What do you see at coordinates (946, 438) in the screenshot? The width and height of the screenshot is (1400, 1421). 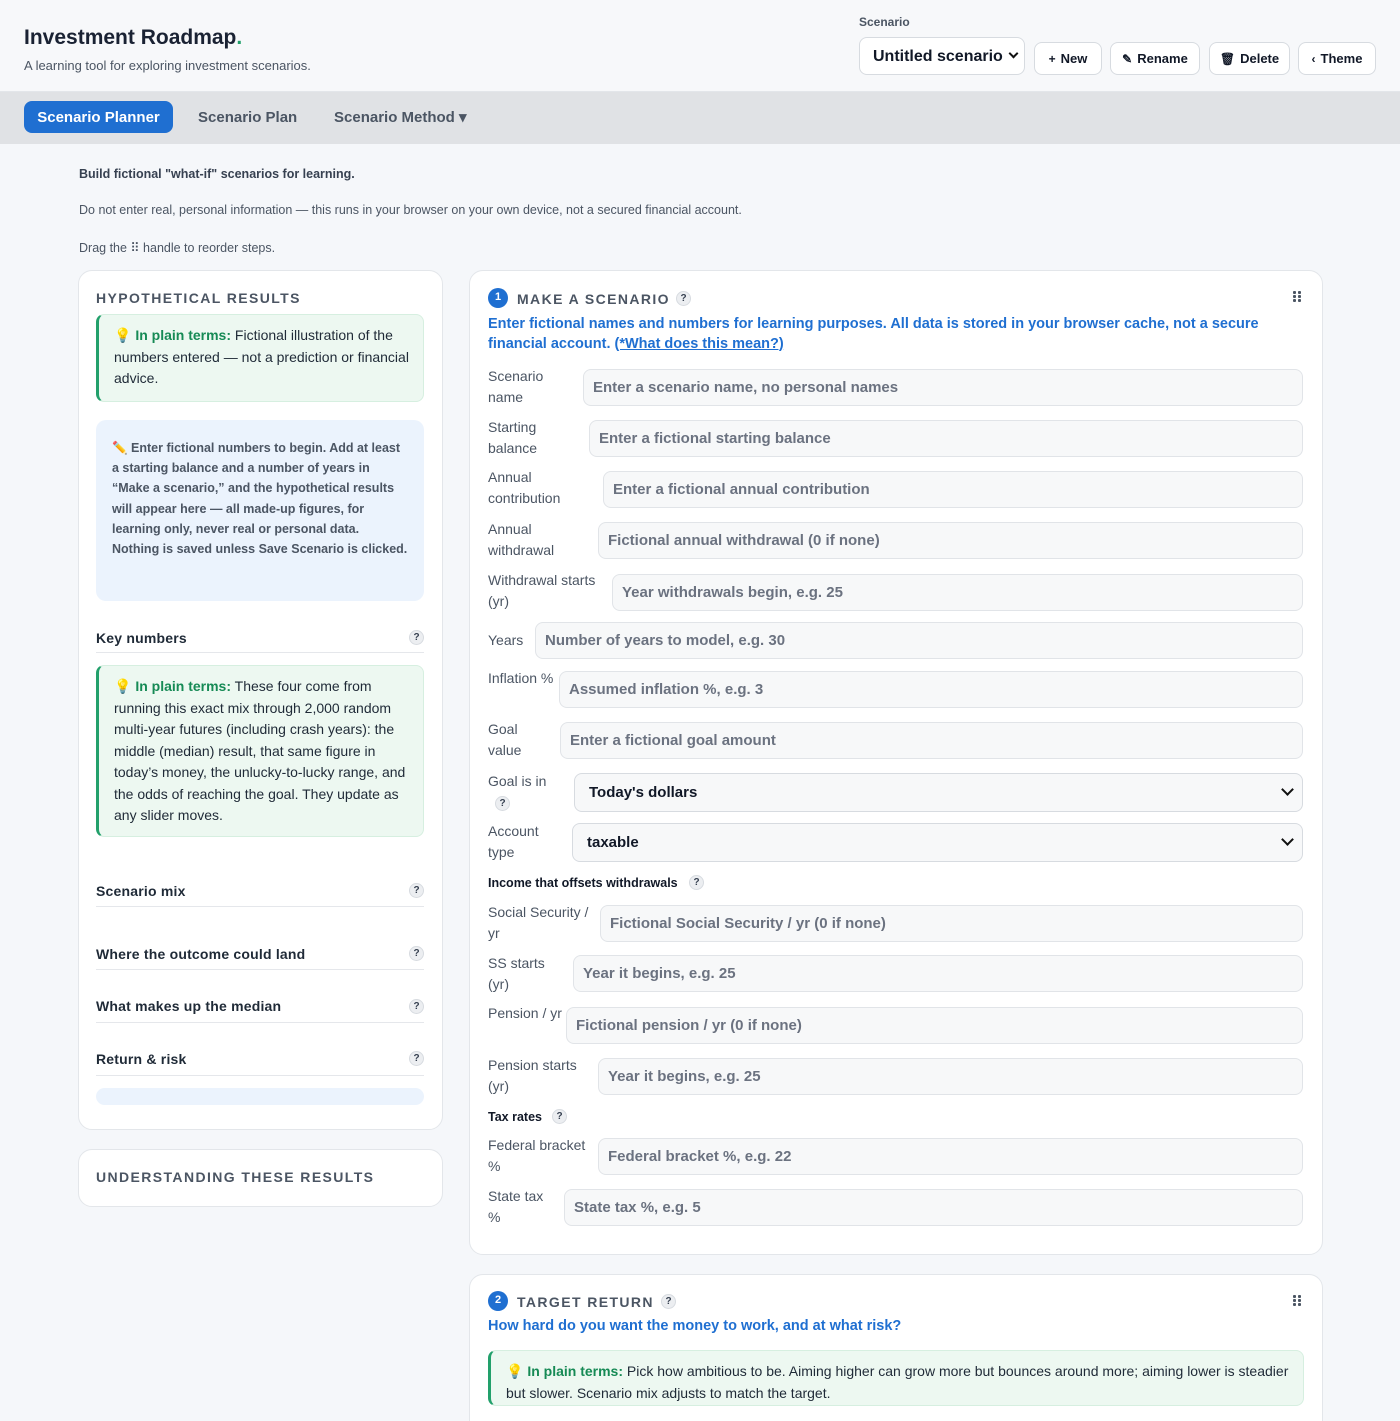 I see `starting-balance-input: Enter a fictional starting balance` at bounding box center [946, 438].